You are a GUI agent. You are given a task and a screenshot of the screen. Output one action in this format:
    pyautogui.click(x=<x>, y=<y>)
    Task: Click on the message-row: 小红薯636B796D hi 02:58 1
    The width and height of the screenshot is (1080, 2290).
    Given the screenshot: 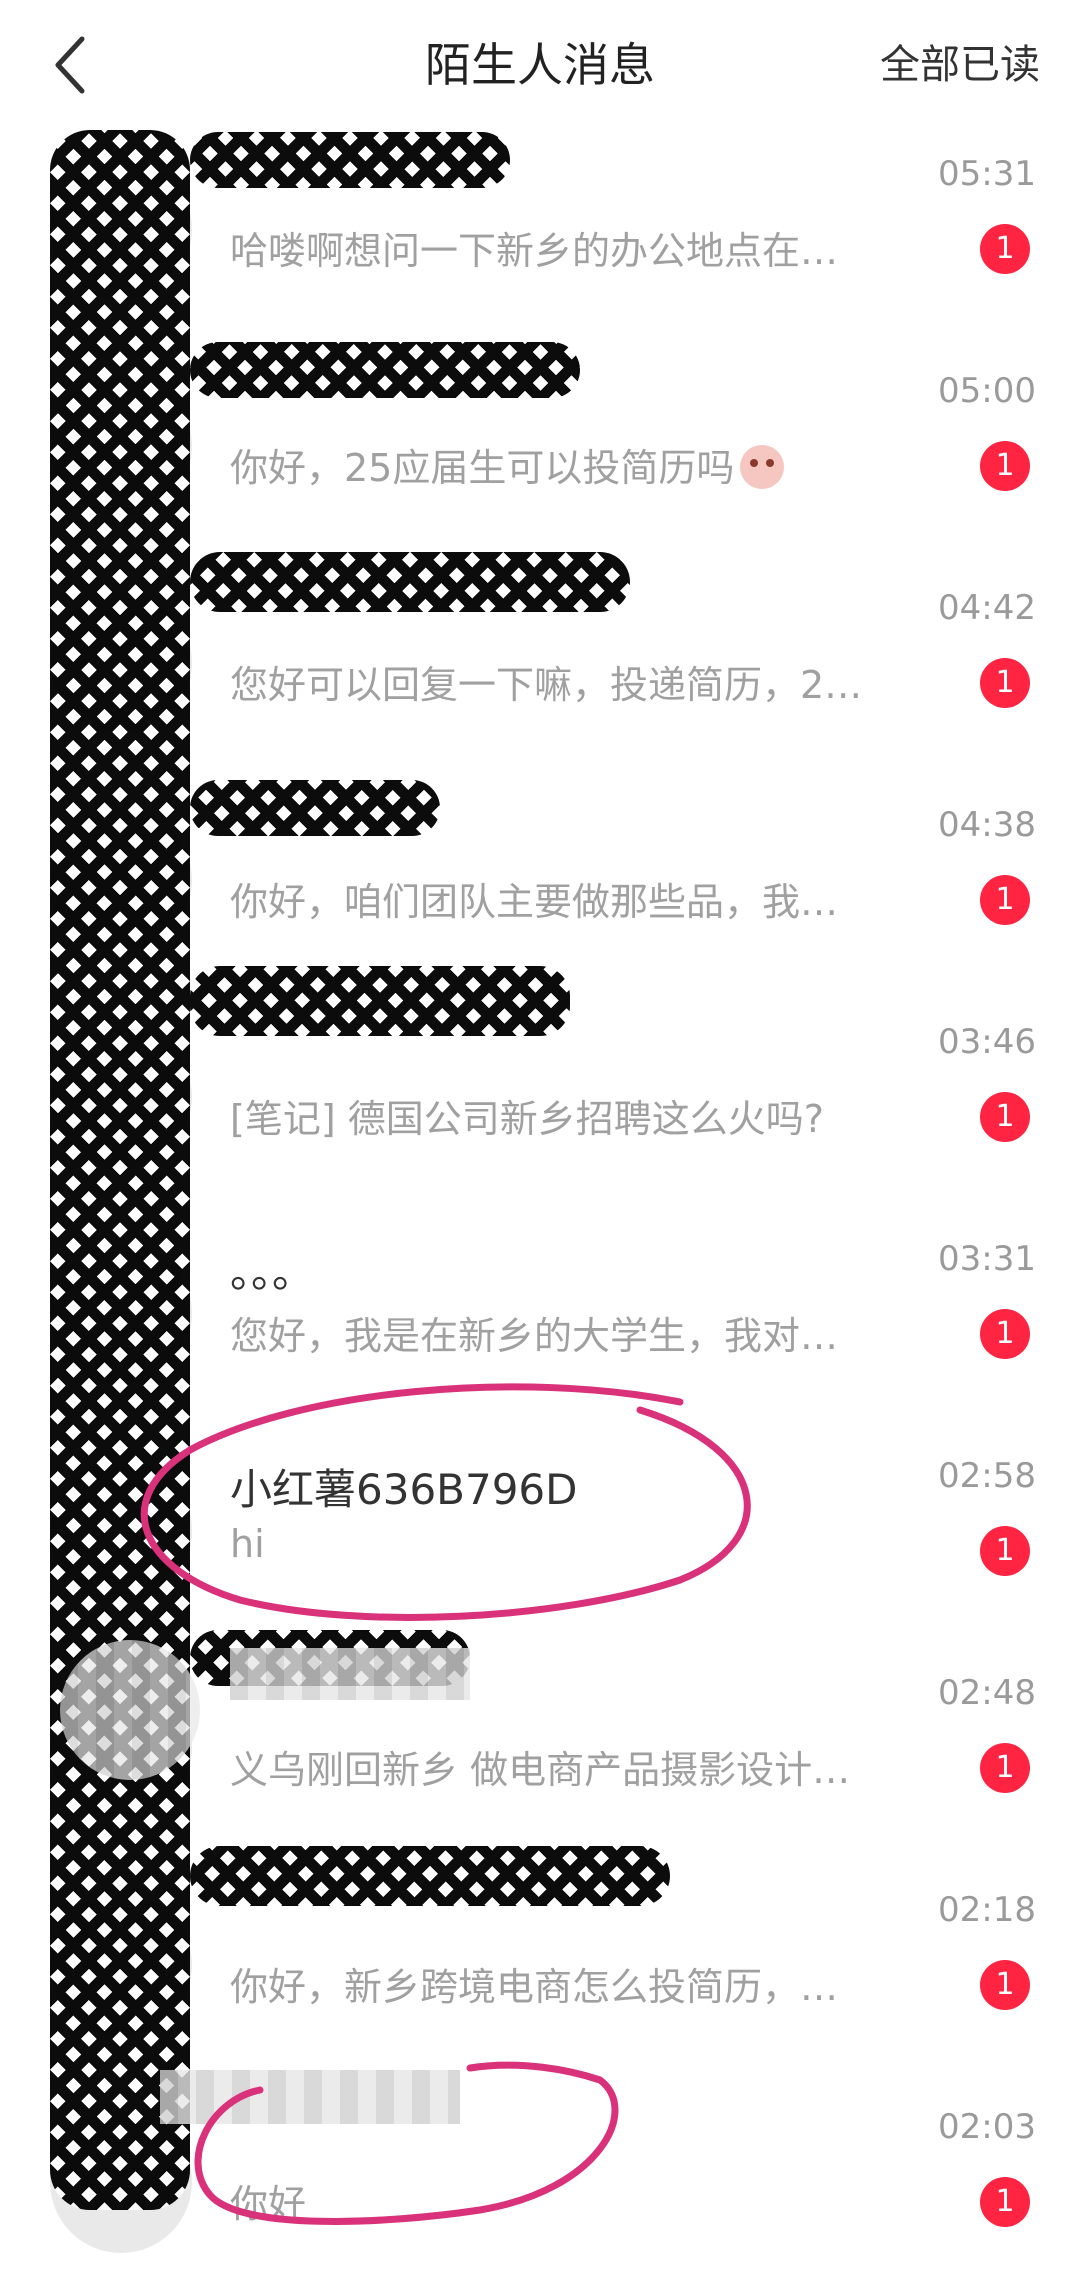 What is the action you would take?
    pyautogui.click(x=540, y=1530)
    